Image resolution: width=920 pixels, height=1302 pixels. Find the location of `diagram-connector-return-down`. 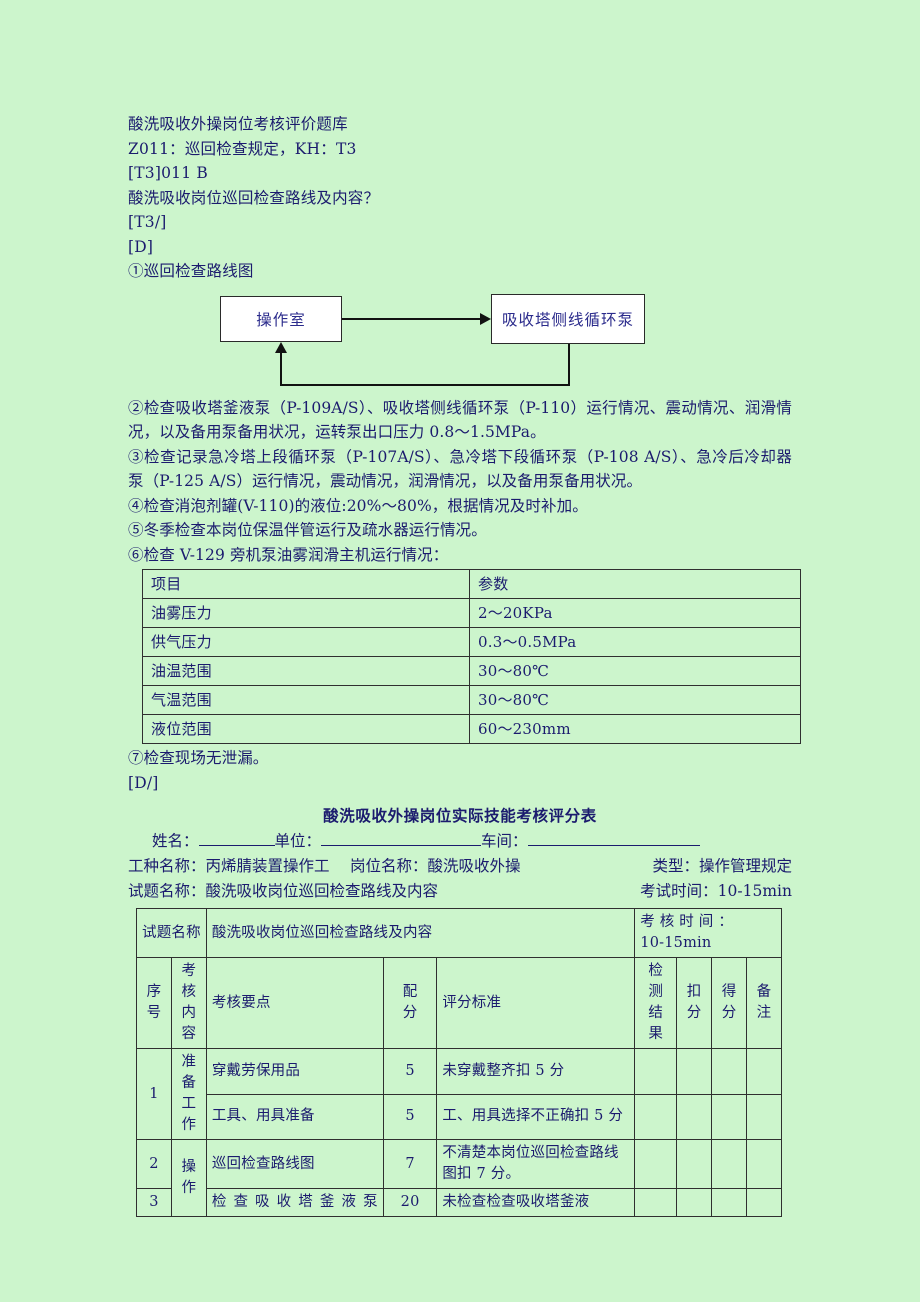

diagram-connector-return-down is located at coordinates (569, 364).